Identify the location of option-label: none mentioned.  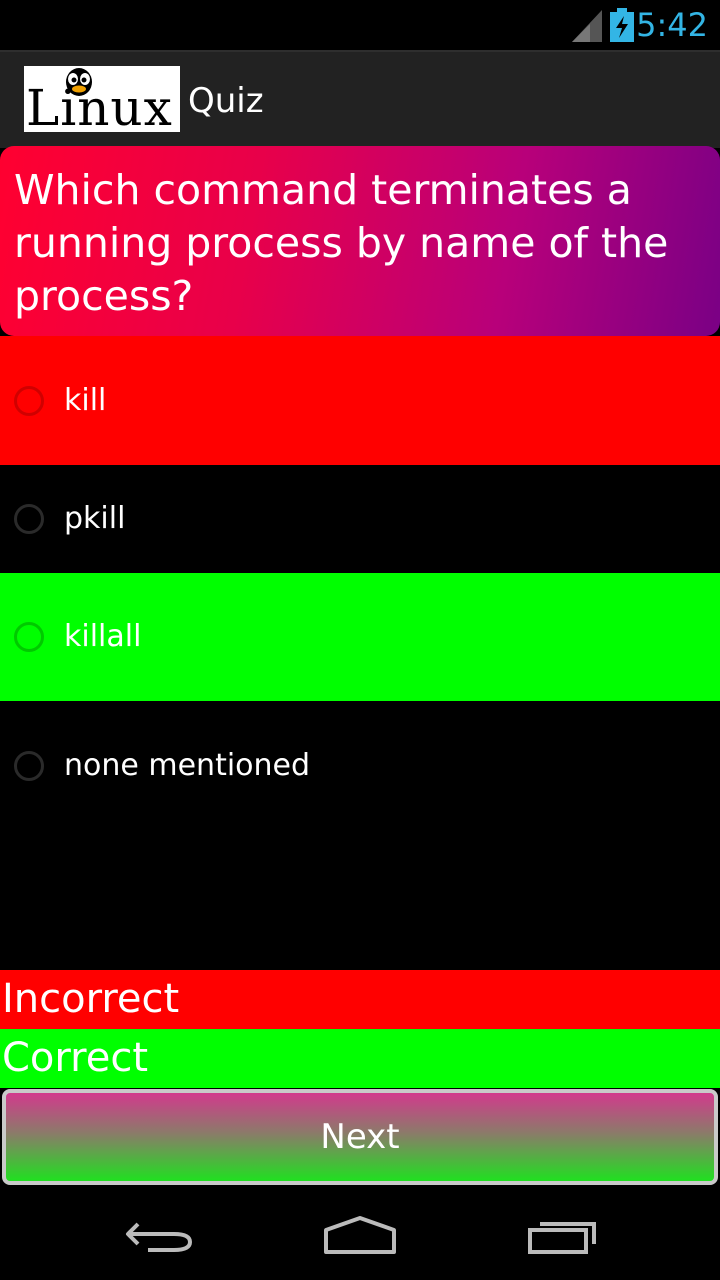
(187, 765).